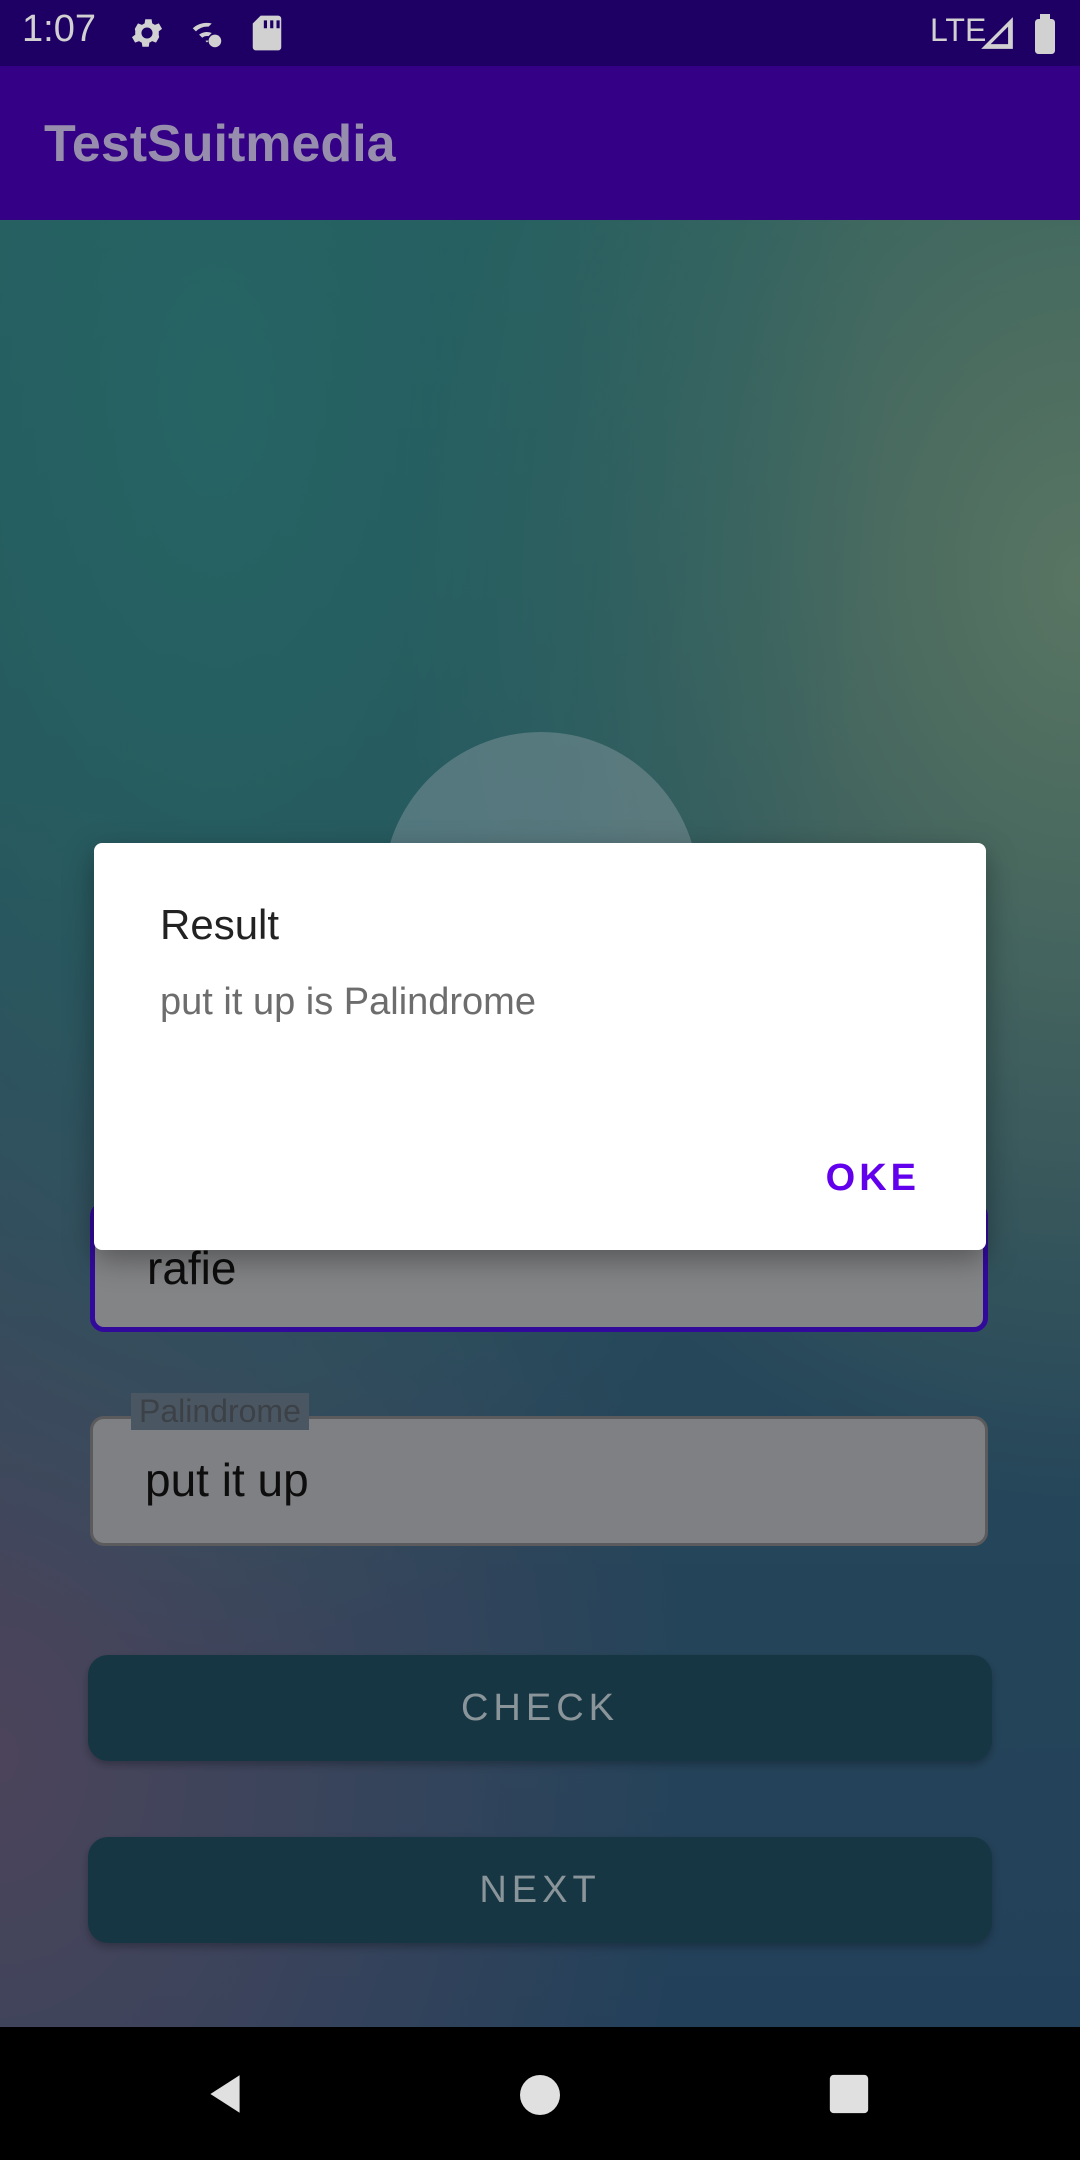  What do you see at coordinates (220, 924) in the screenshot?
I see `dialog-title: Result` at bounding box center [220, 924].